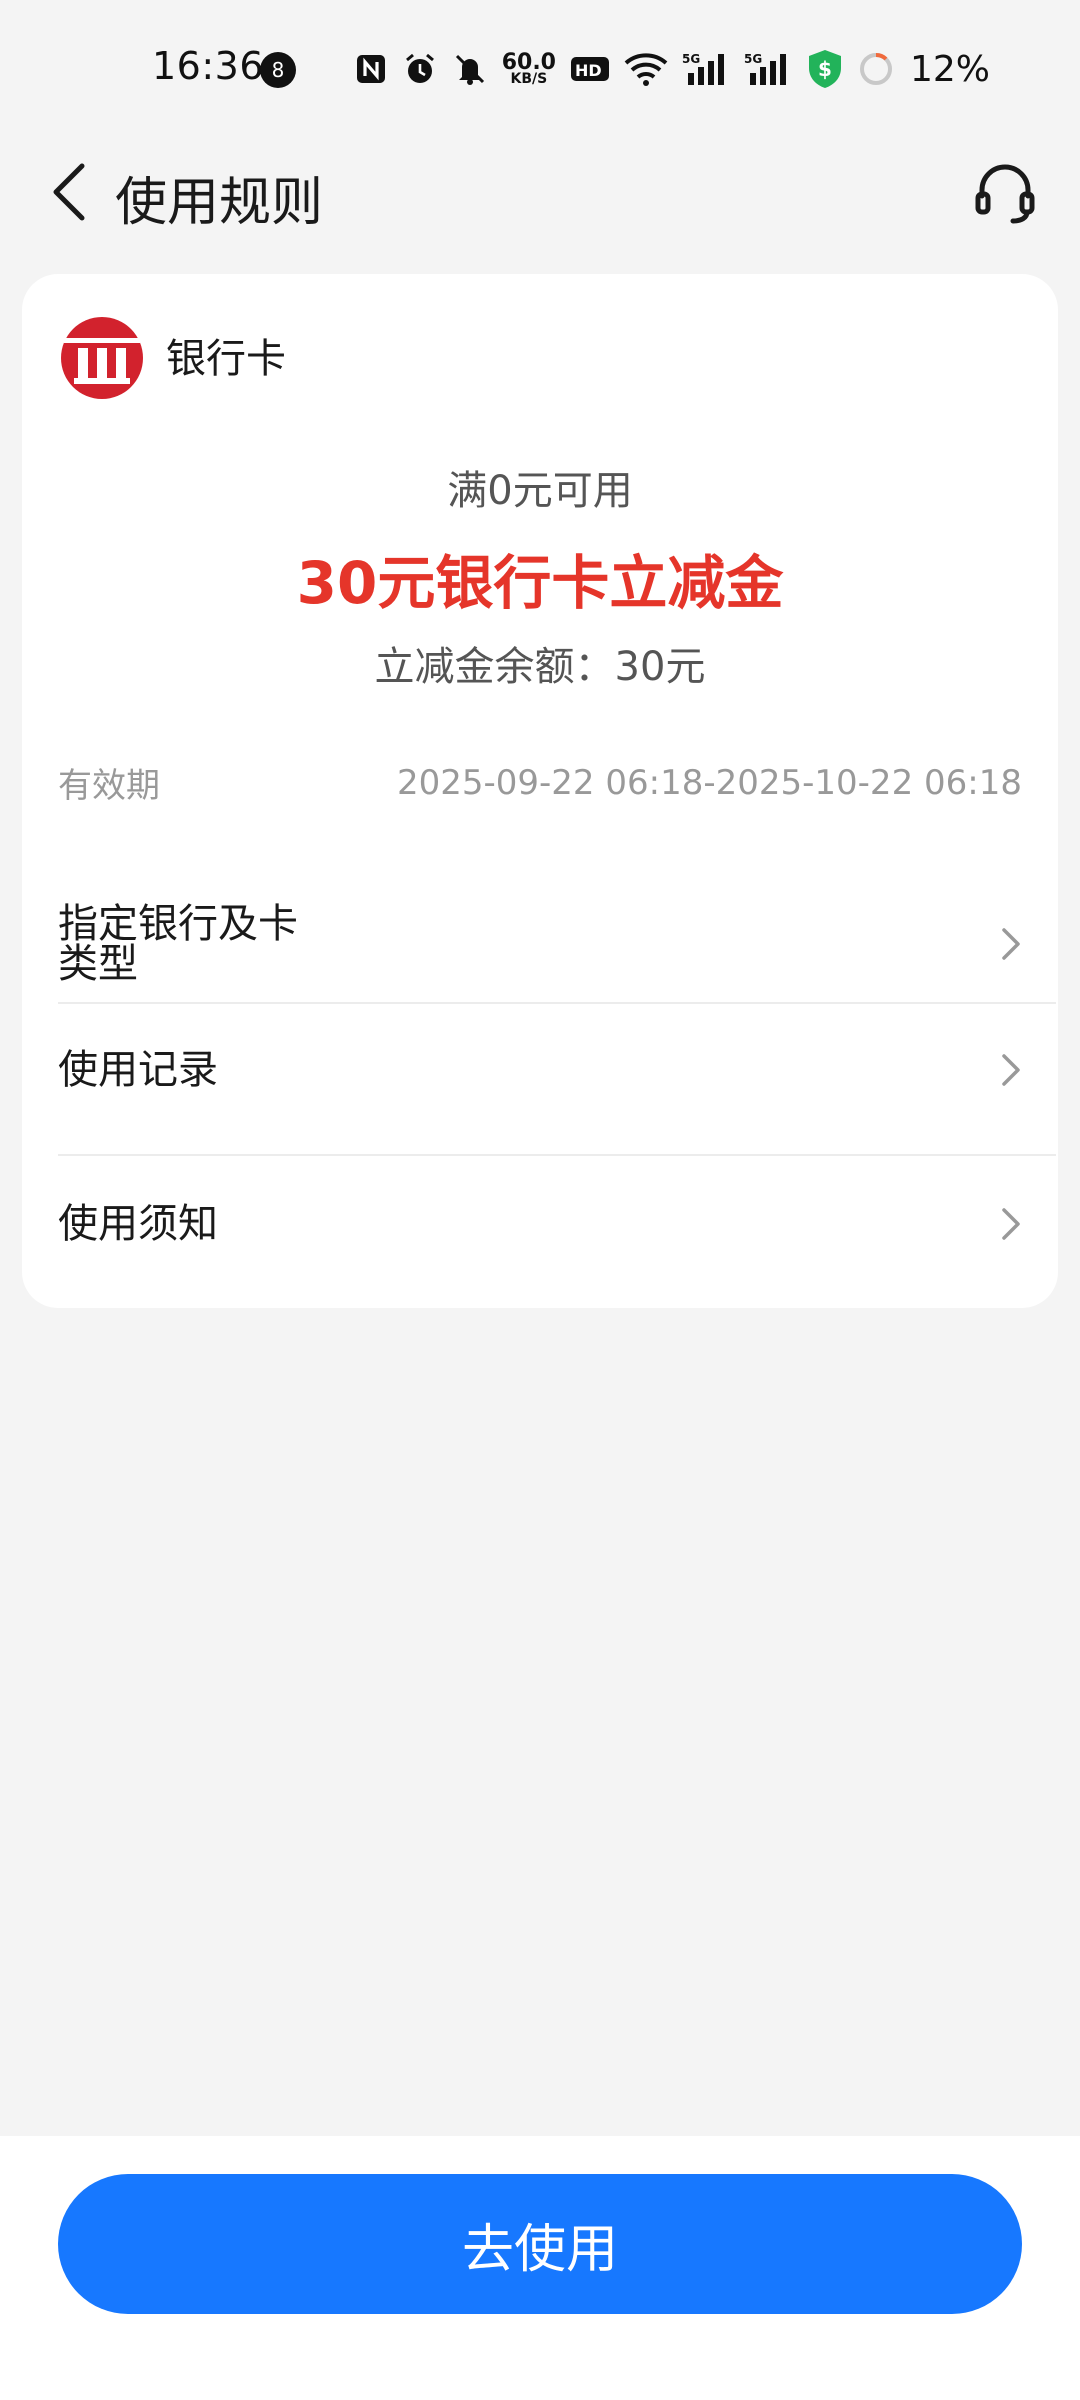 The width and height of the screenshot is (1080, 2400). What do you see at coordinates (278, 70) in the screenshot?
I see `notification-count-badge: 8` at bounding box center [278, 70].